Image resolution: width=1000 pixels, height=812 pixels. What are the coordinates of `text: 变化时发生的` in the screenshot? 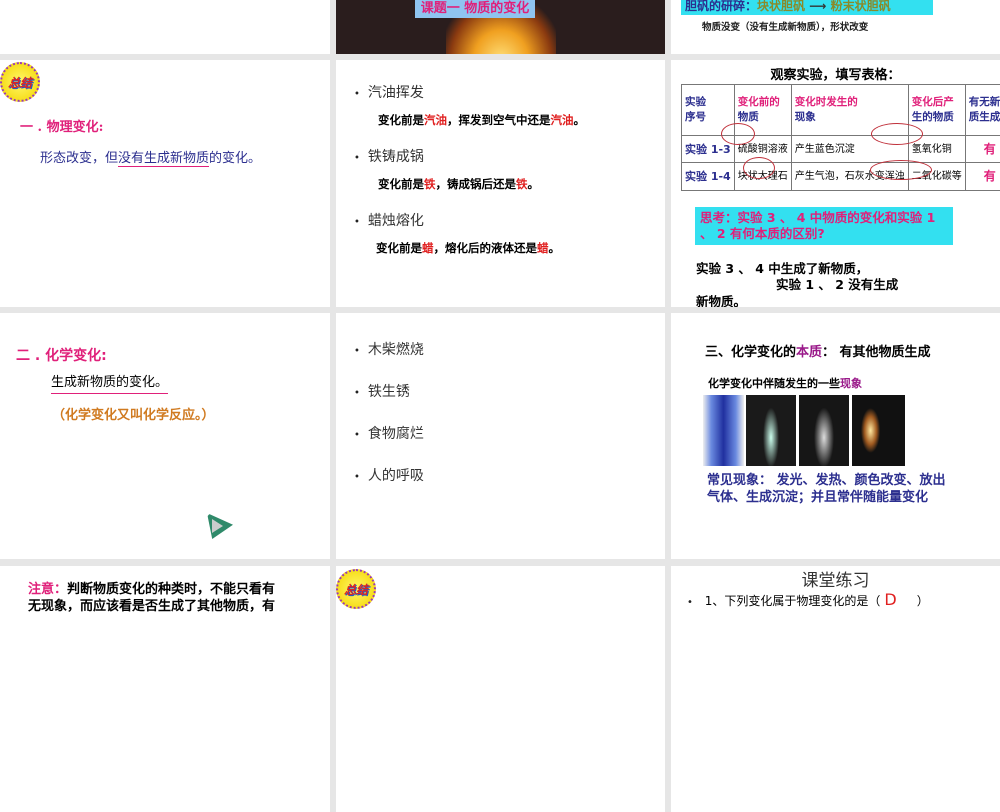 It's located at (826, 101).